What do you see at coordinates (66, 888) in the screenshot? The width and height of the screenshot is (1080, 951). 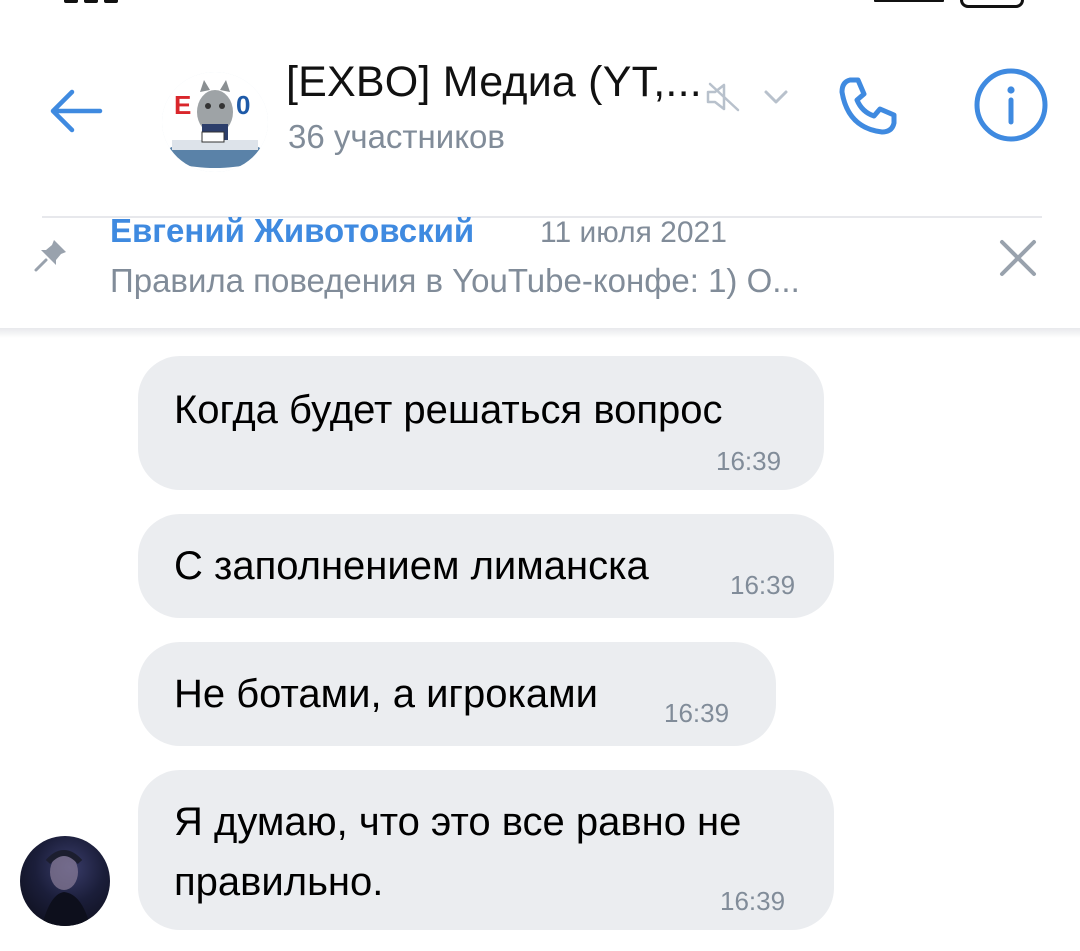 I see `sender-avatar-image` at bounding box center [66, 888].